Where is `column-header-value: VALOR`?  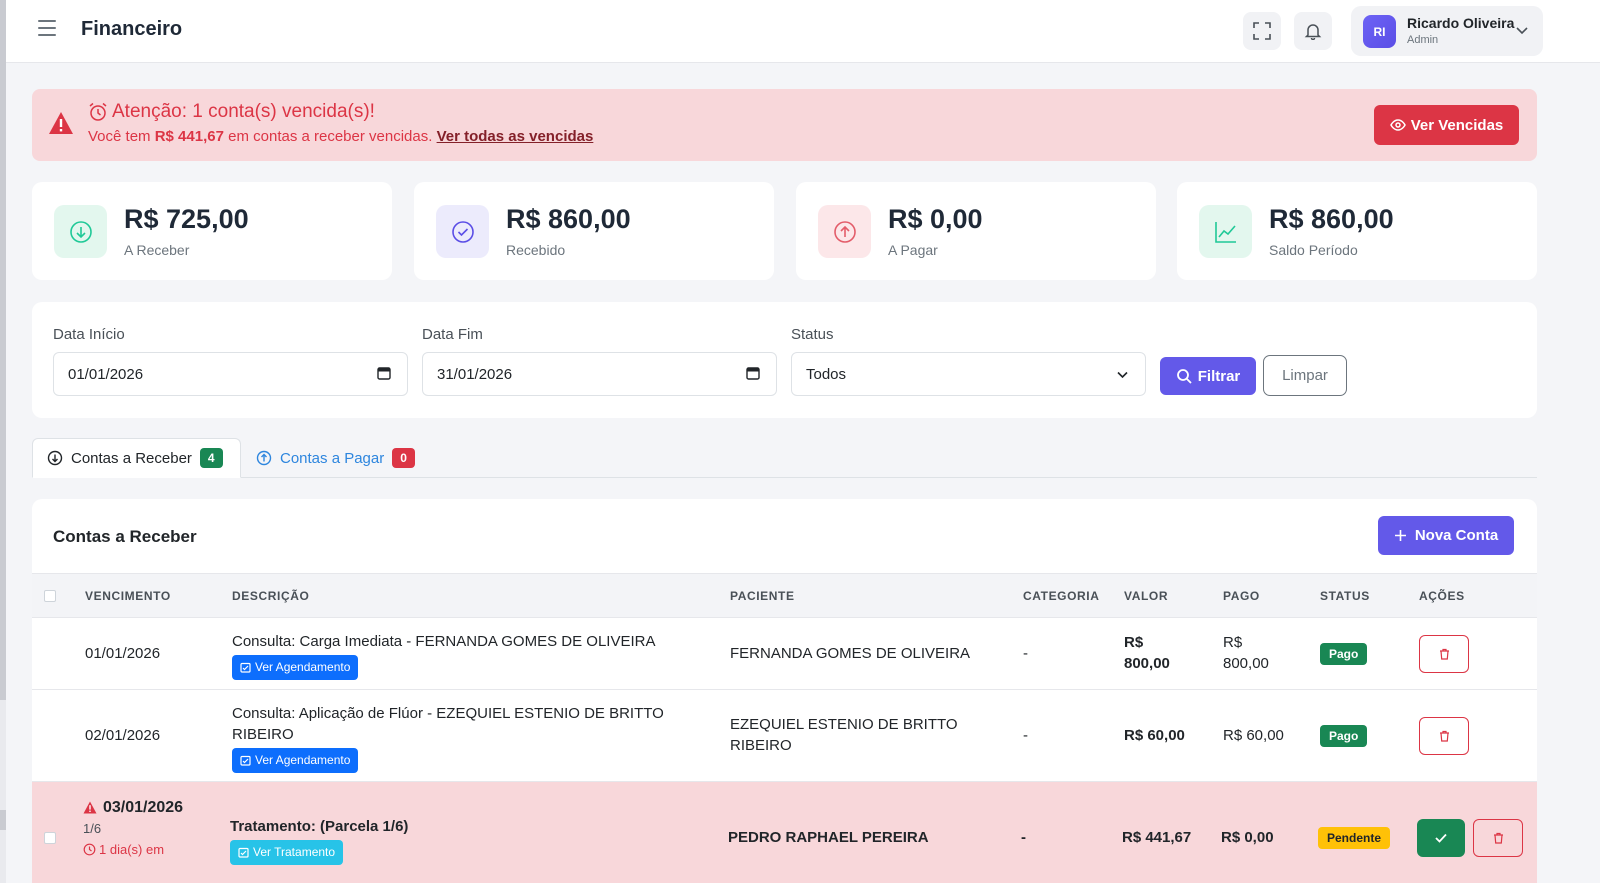 column-header-value: VALOR is located at coordinates (1146, 596).